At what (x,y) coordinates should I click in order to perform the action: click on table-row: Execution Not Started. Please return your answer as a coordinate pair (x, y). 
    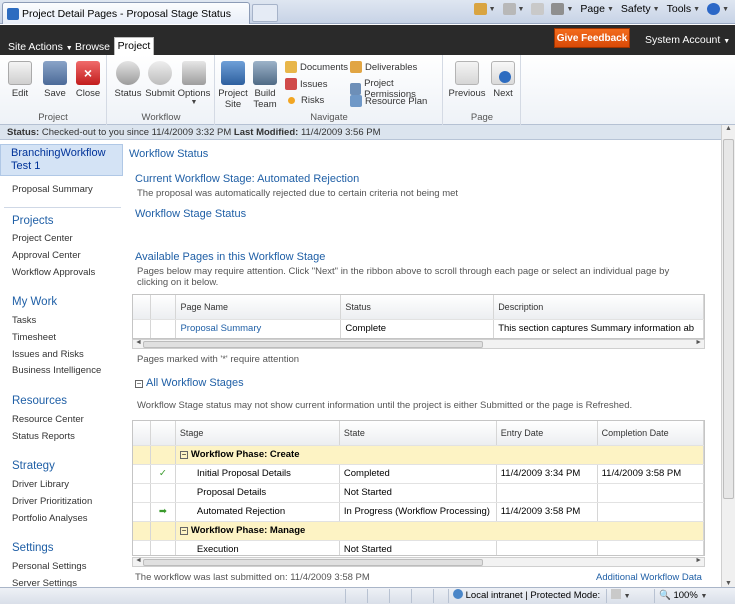
    Looking at the image, I should click on (418, 547).